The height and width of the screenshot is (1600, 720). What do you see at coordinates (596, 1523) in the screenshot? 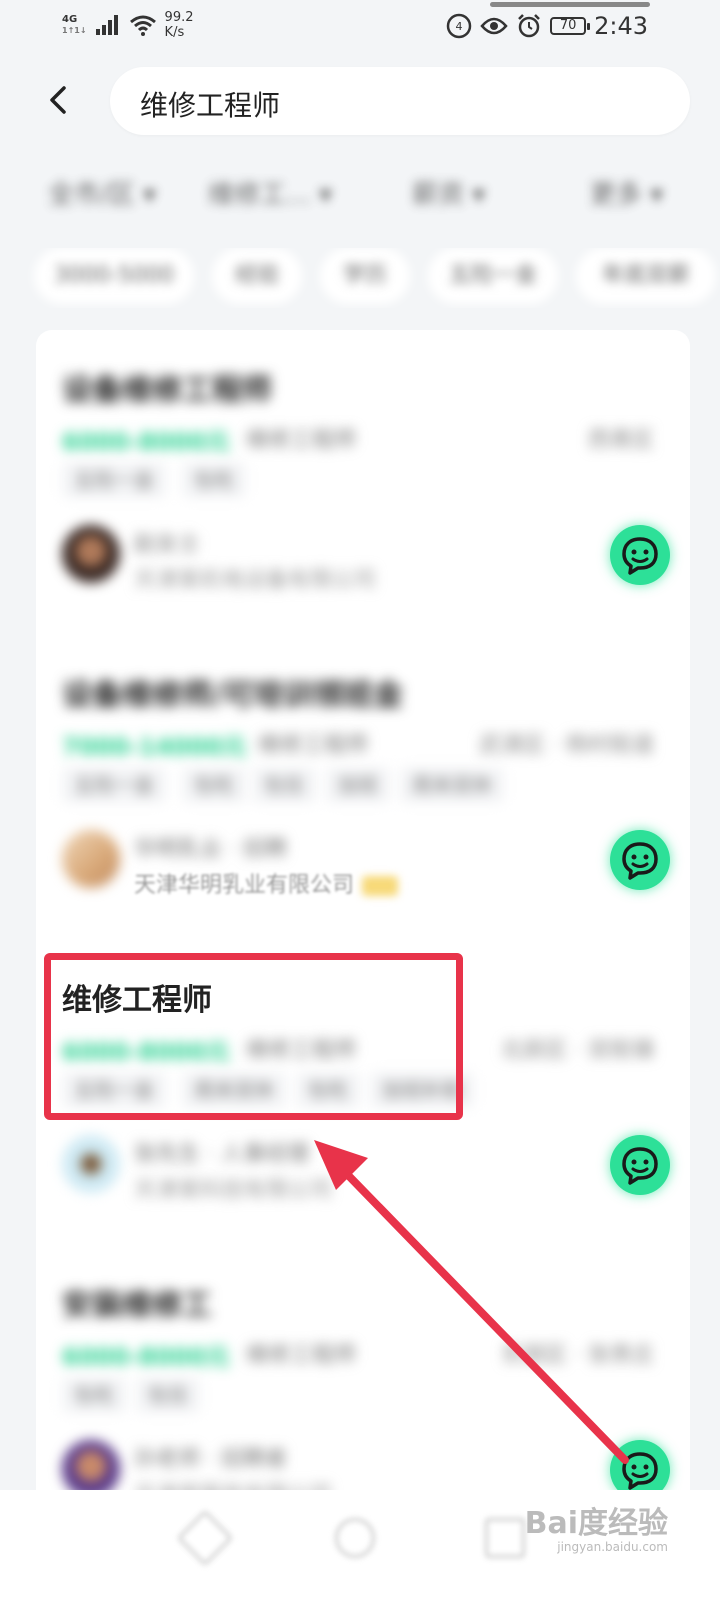
I see `watermark-brand: Bai度经验` at bounding box center [596, 1523].